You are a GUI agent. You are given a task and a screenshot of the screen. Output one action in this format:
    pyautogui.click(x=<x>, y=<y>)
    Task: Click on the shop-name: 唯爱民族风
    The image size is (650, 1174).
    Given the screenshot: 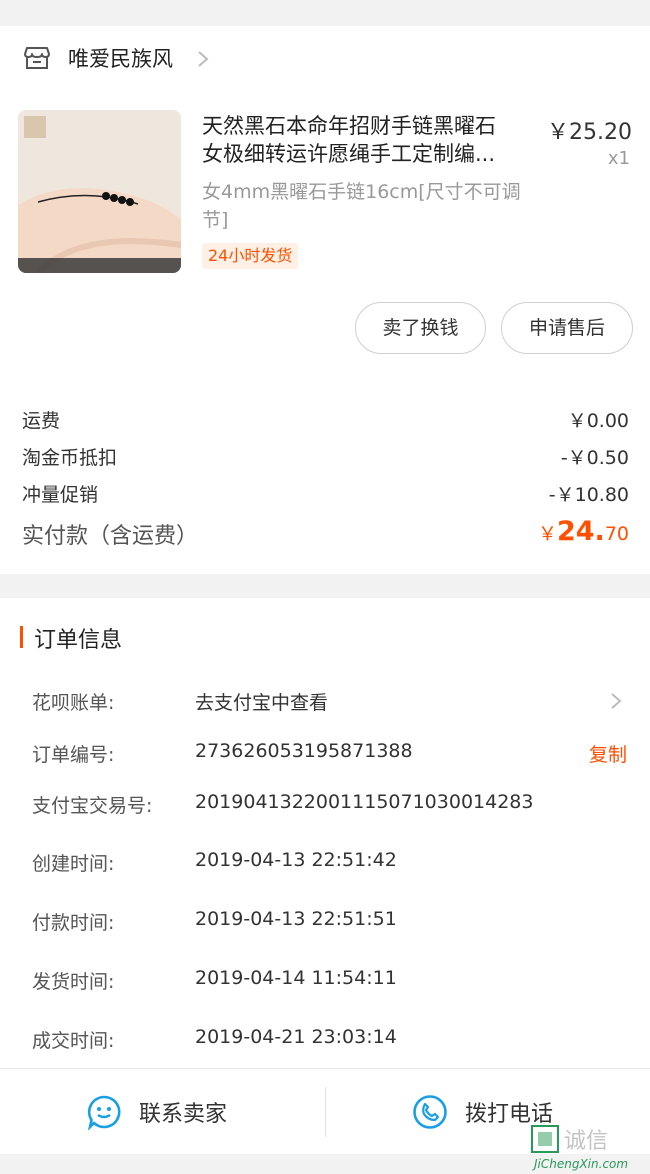 What is the action you would take?
    pyautogui.click(x=120, y=59)
    